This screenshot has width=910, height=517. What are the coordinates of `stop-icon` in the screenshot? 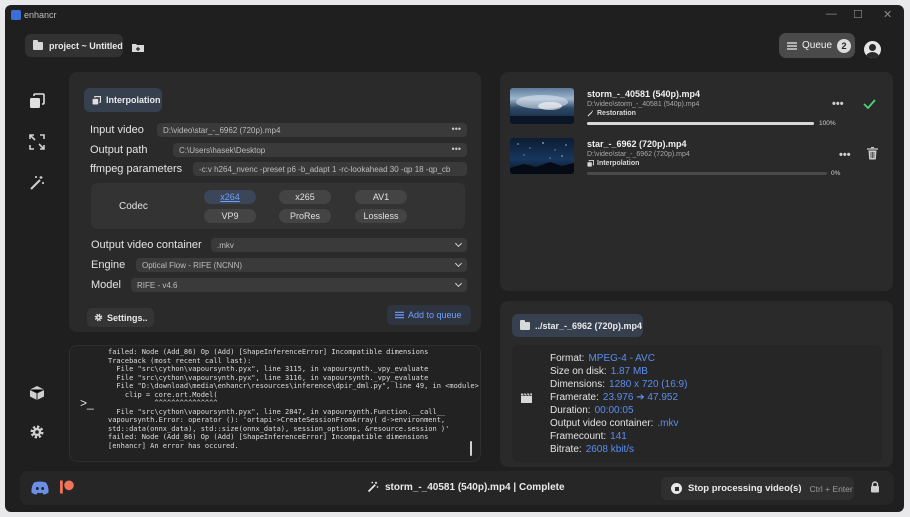 It's located at (676, 488).